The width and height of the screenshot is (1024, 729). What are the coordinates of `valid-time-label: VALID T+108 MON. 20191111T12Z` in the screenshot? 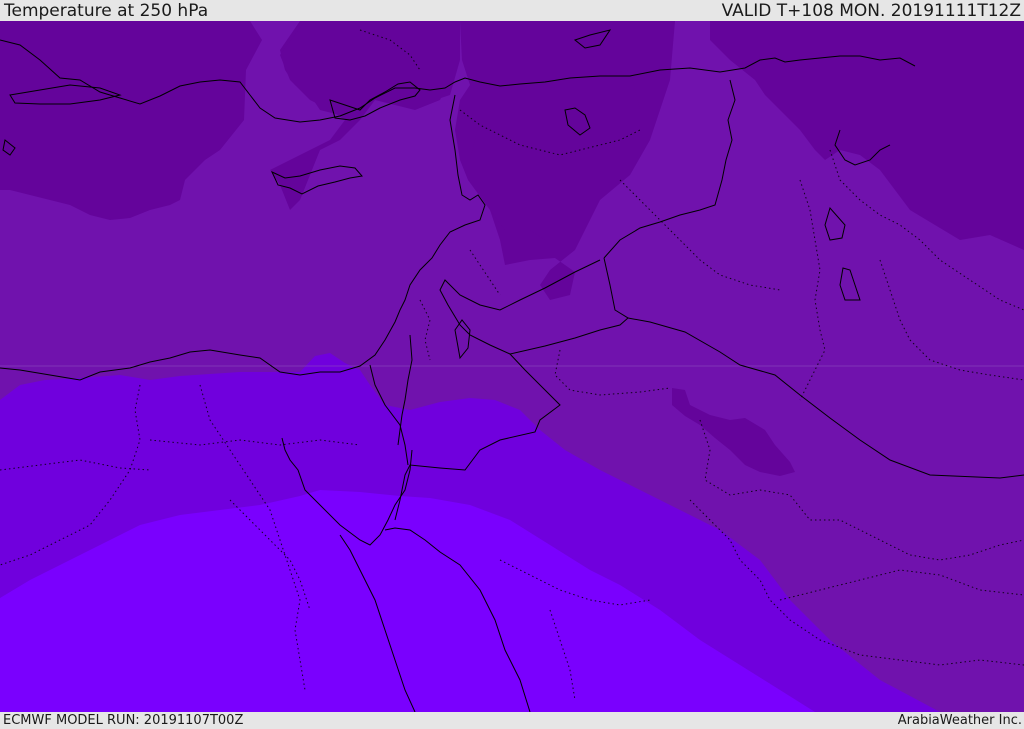 It's located at (871, 11).